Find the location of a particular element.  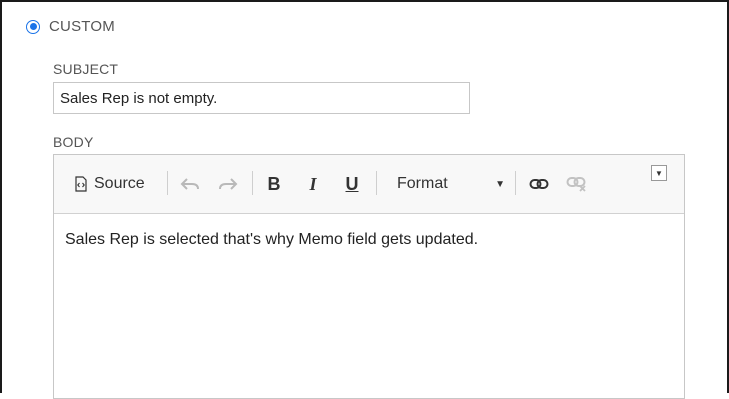

custom-radio is located at coordinates (33, 26).